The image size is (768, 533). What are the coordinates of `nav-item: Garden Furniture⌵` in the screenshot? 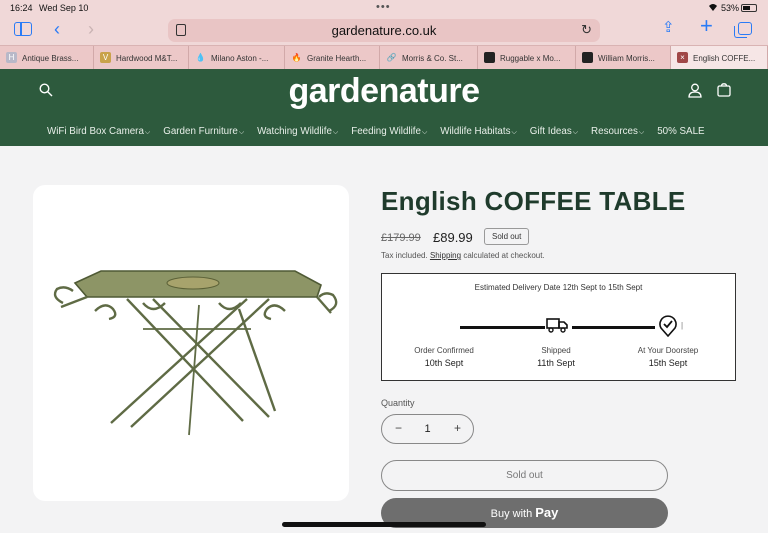 It's located at (203, 131).